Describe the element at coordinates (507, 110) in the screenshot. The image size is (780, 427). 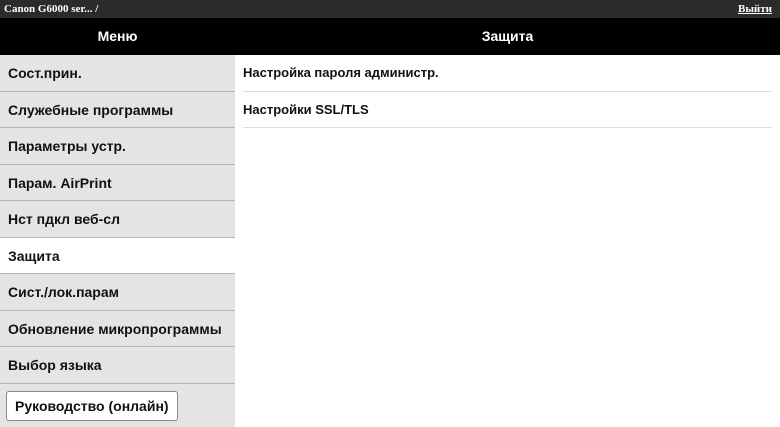
I see `ssl-tls-settings-item: Настройки SSL/TLS` at that location.